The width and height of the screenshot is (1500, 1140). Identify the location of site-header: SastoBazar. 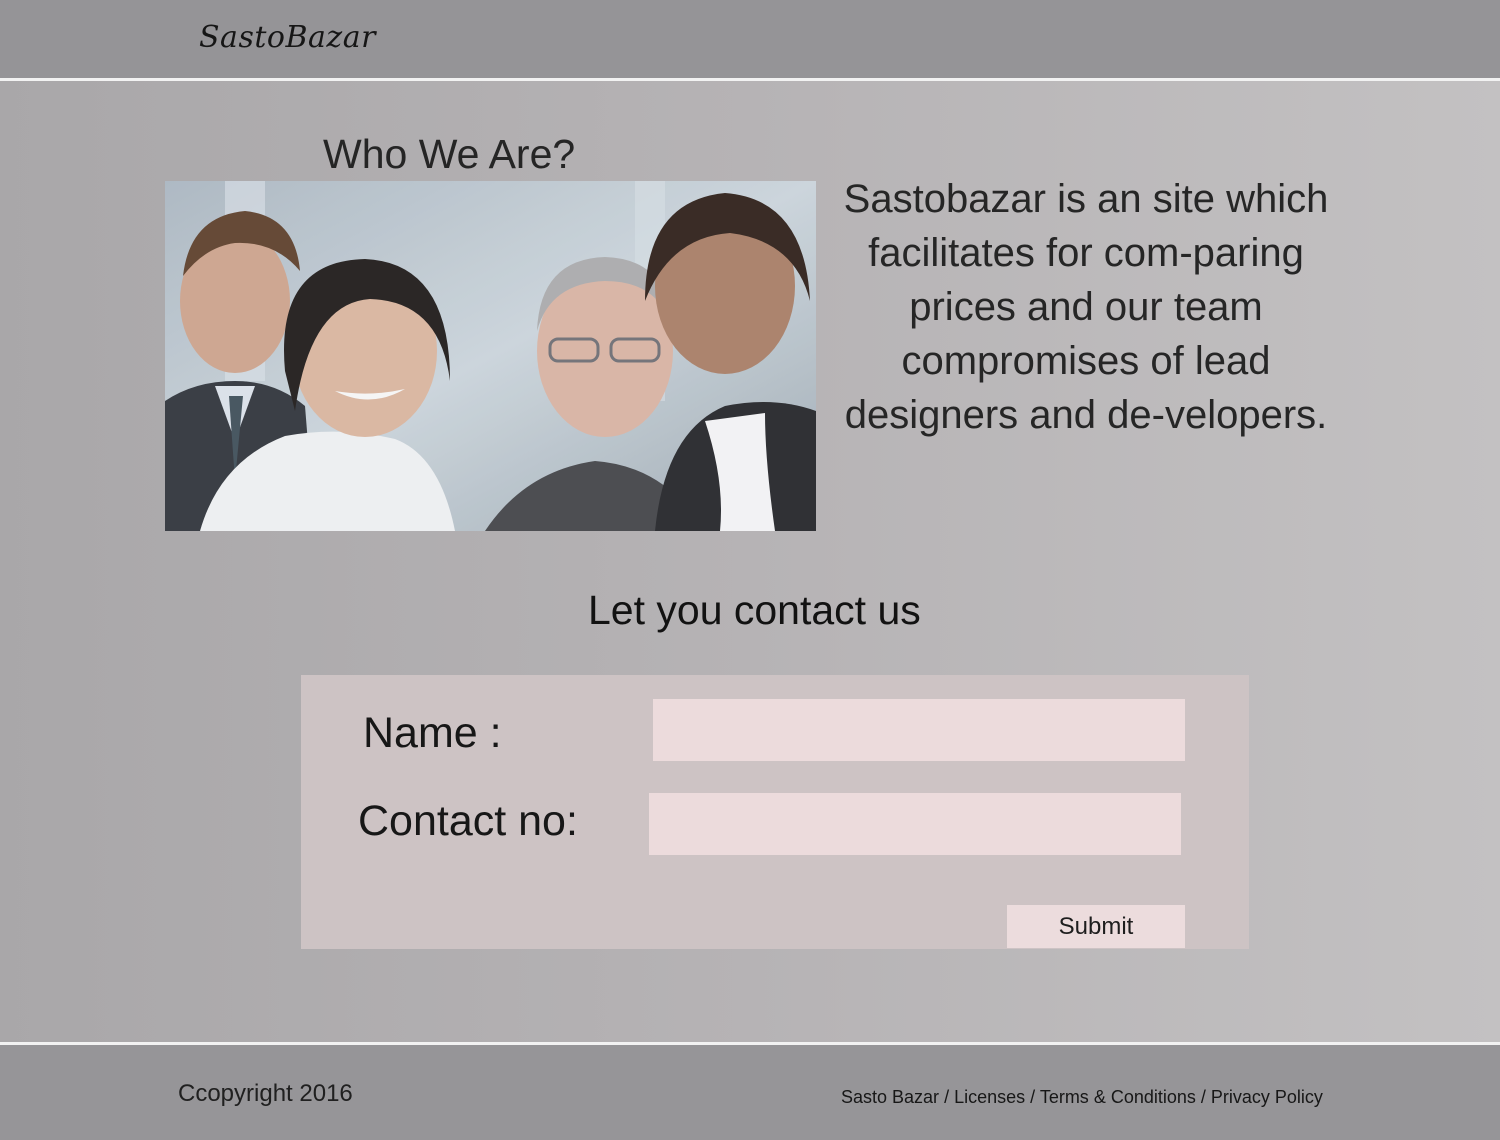
(750, 40).